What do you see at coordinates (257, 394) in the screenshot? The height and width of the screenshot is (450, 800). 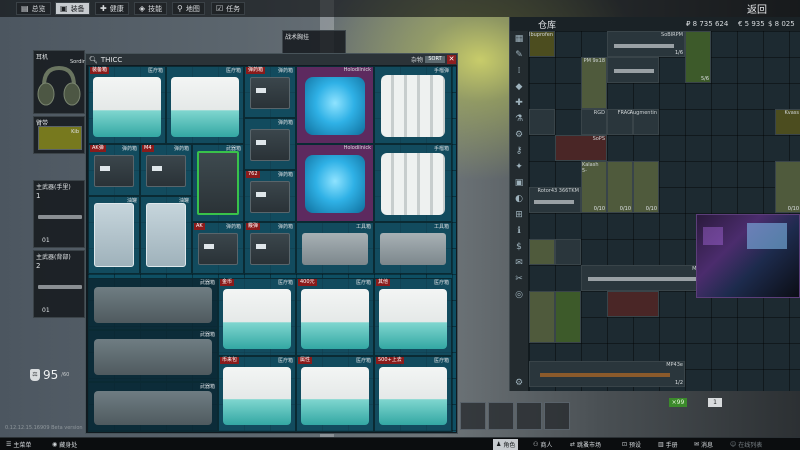 I see `container-item: 币来包 医疗箱` at bounding box center [257, 394].